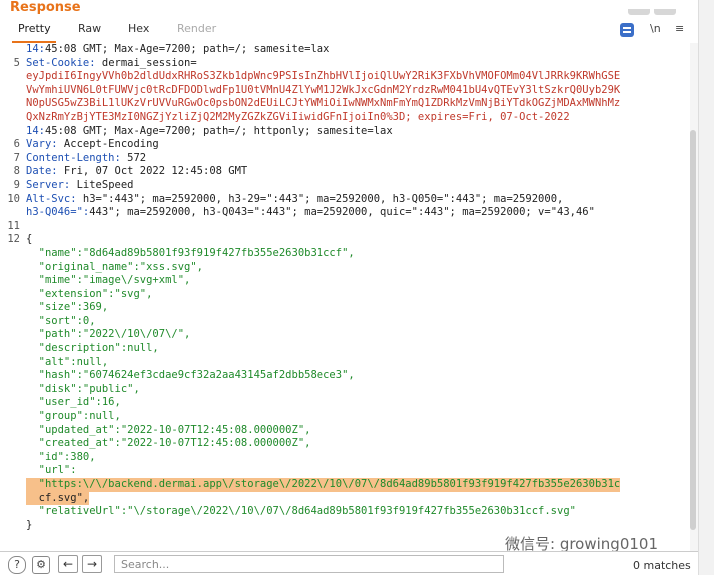 The height and width of the screenshot is (576, 714). I want to click on code-line: "sort":0,, so click(345, 322).